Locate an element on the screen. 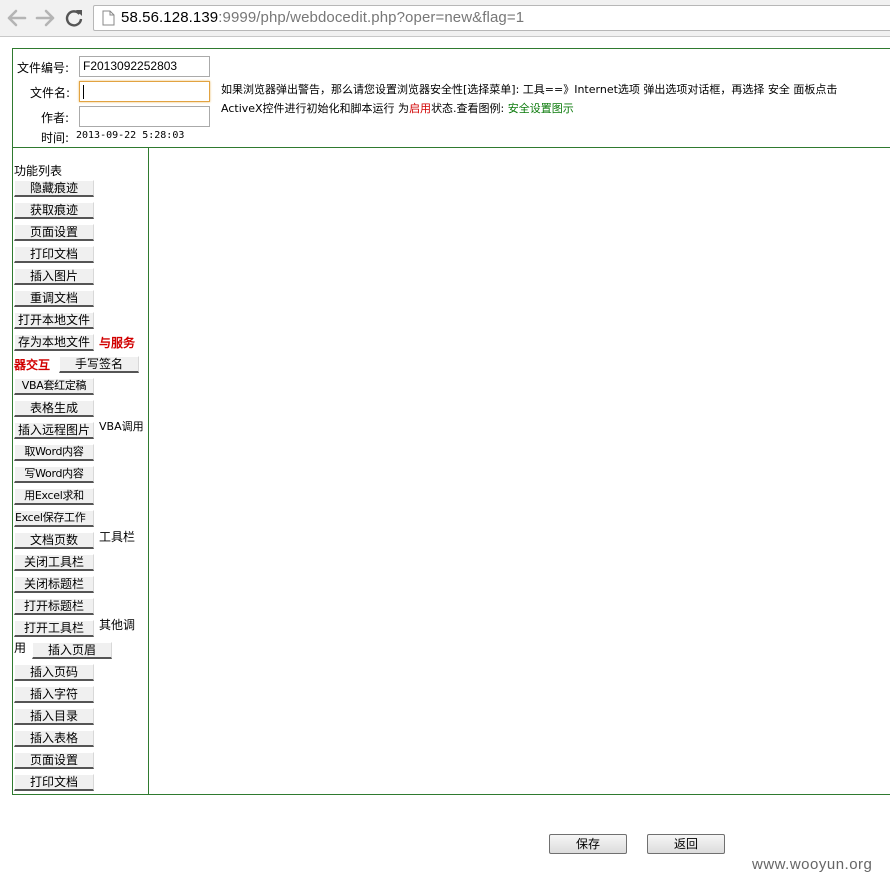 Image resolution: width=890 pixels, height=876 pixels. page-setup-button: 页面设置 is located at coordinates (54, 232).